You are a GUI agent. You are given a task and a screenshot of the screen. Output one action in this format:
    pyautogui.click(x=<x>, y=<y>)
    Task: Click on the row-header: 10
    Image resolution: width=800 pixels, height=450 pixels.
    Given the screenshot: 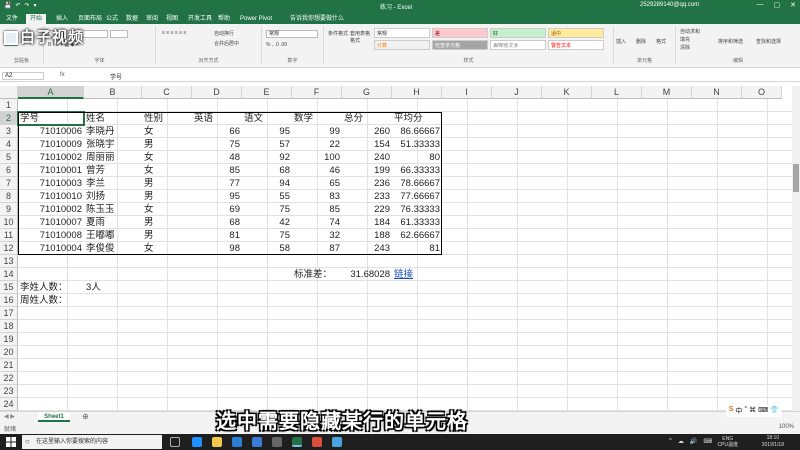 What is the action you would take?
    pyautogui.click(x=9, y=222)
    